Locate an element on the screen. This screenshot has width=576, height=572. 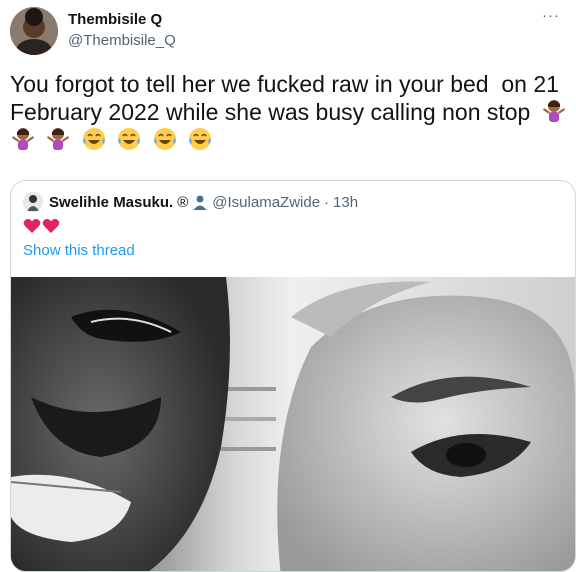
quoted-tweet-header: Swelihle Masuku. ® @IsulamaZwide · 13h is located at coordinates (190, 202).